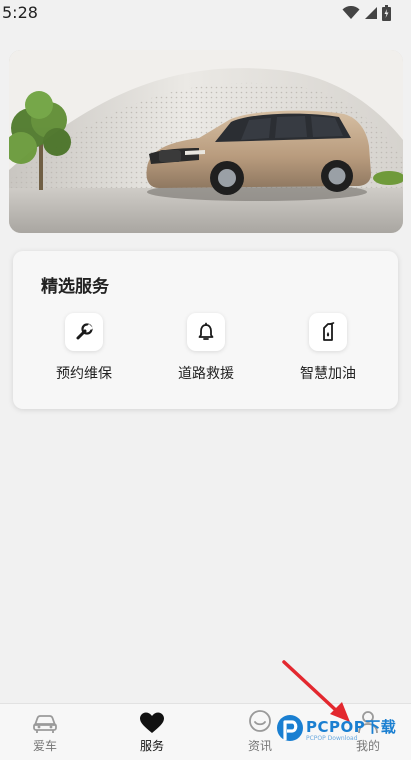 This screenshot has height=760, width=411. What do you see at coordinates (332, 738) in the screenshot?
I see `watermark-subtext: PCPOP Download` at bounding box center [332, 738].